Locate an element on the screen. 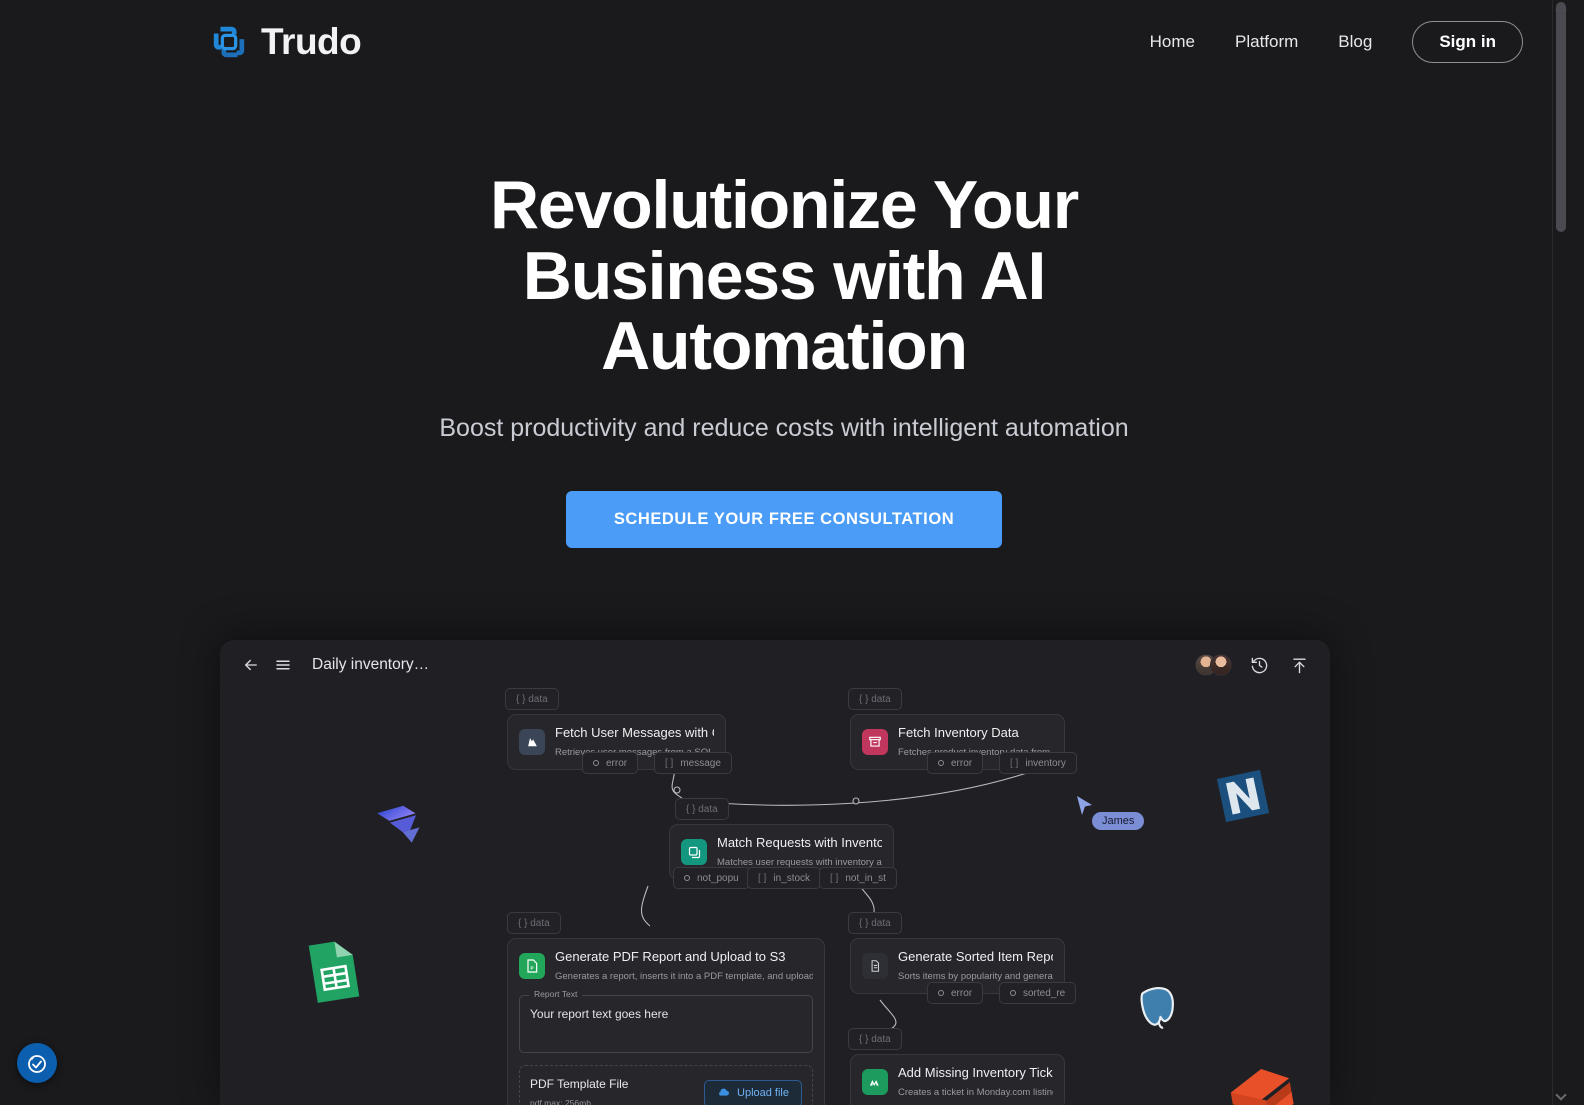  collaborator-avatars is located at coordinates (1213, 665).